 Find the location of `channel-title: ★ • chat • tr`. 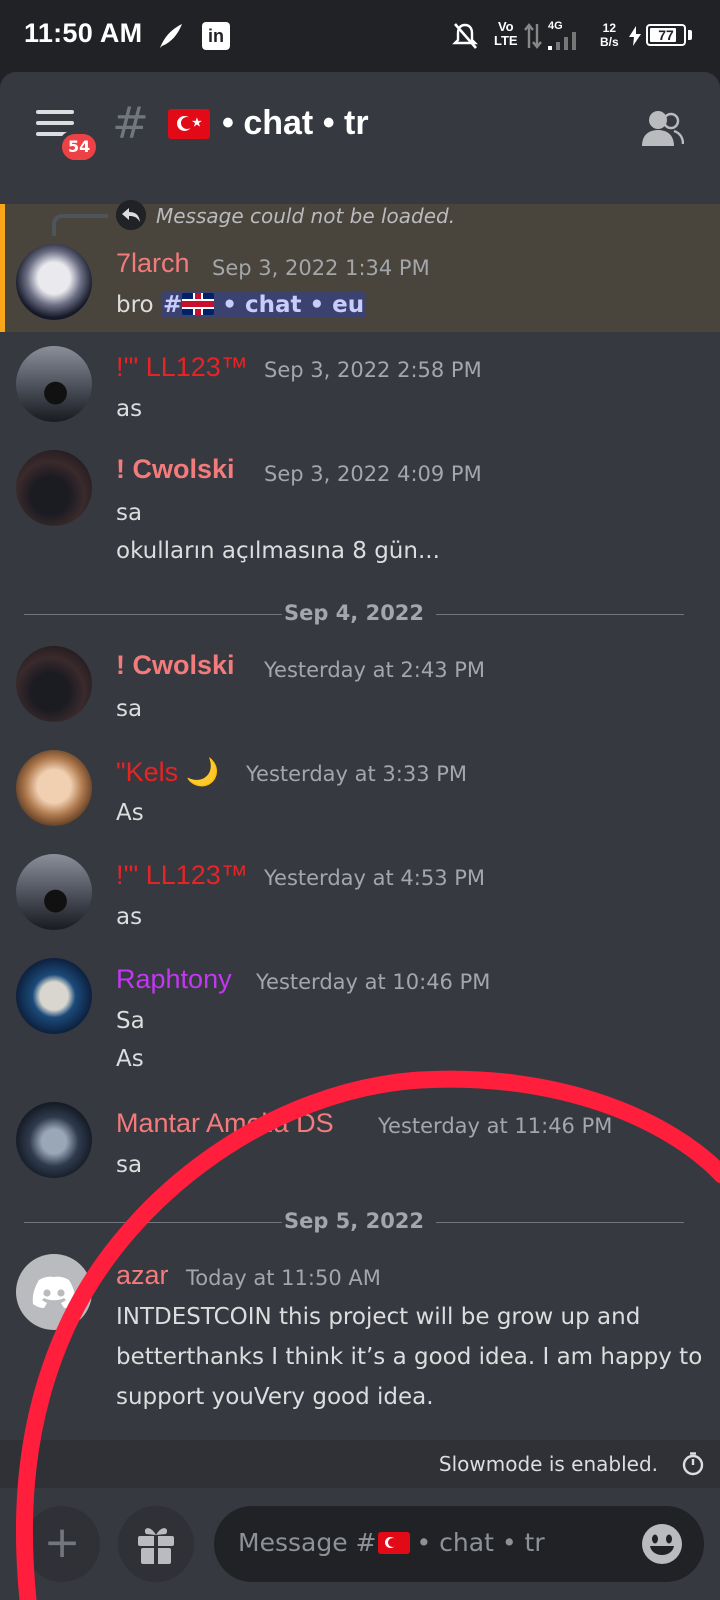

channel-title: ★ • chat • tr is located at coordinates (268, 123).